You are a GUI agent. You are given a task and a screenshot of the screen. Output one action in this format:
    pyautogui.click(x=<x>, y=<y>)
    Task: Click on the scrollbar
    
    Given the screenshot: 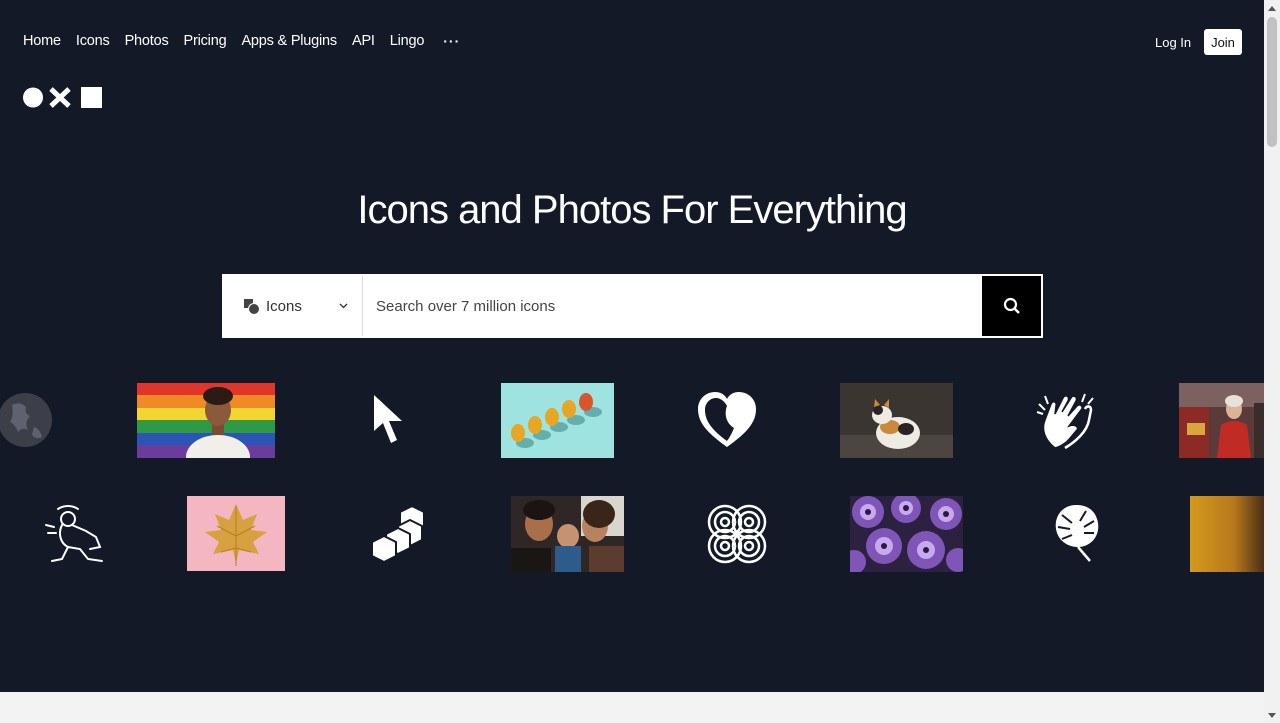 What is the action you would take?
    pyautogui.click(x=1272, y=361)
    